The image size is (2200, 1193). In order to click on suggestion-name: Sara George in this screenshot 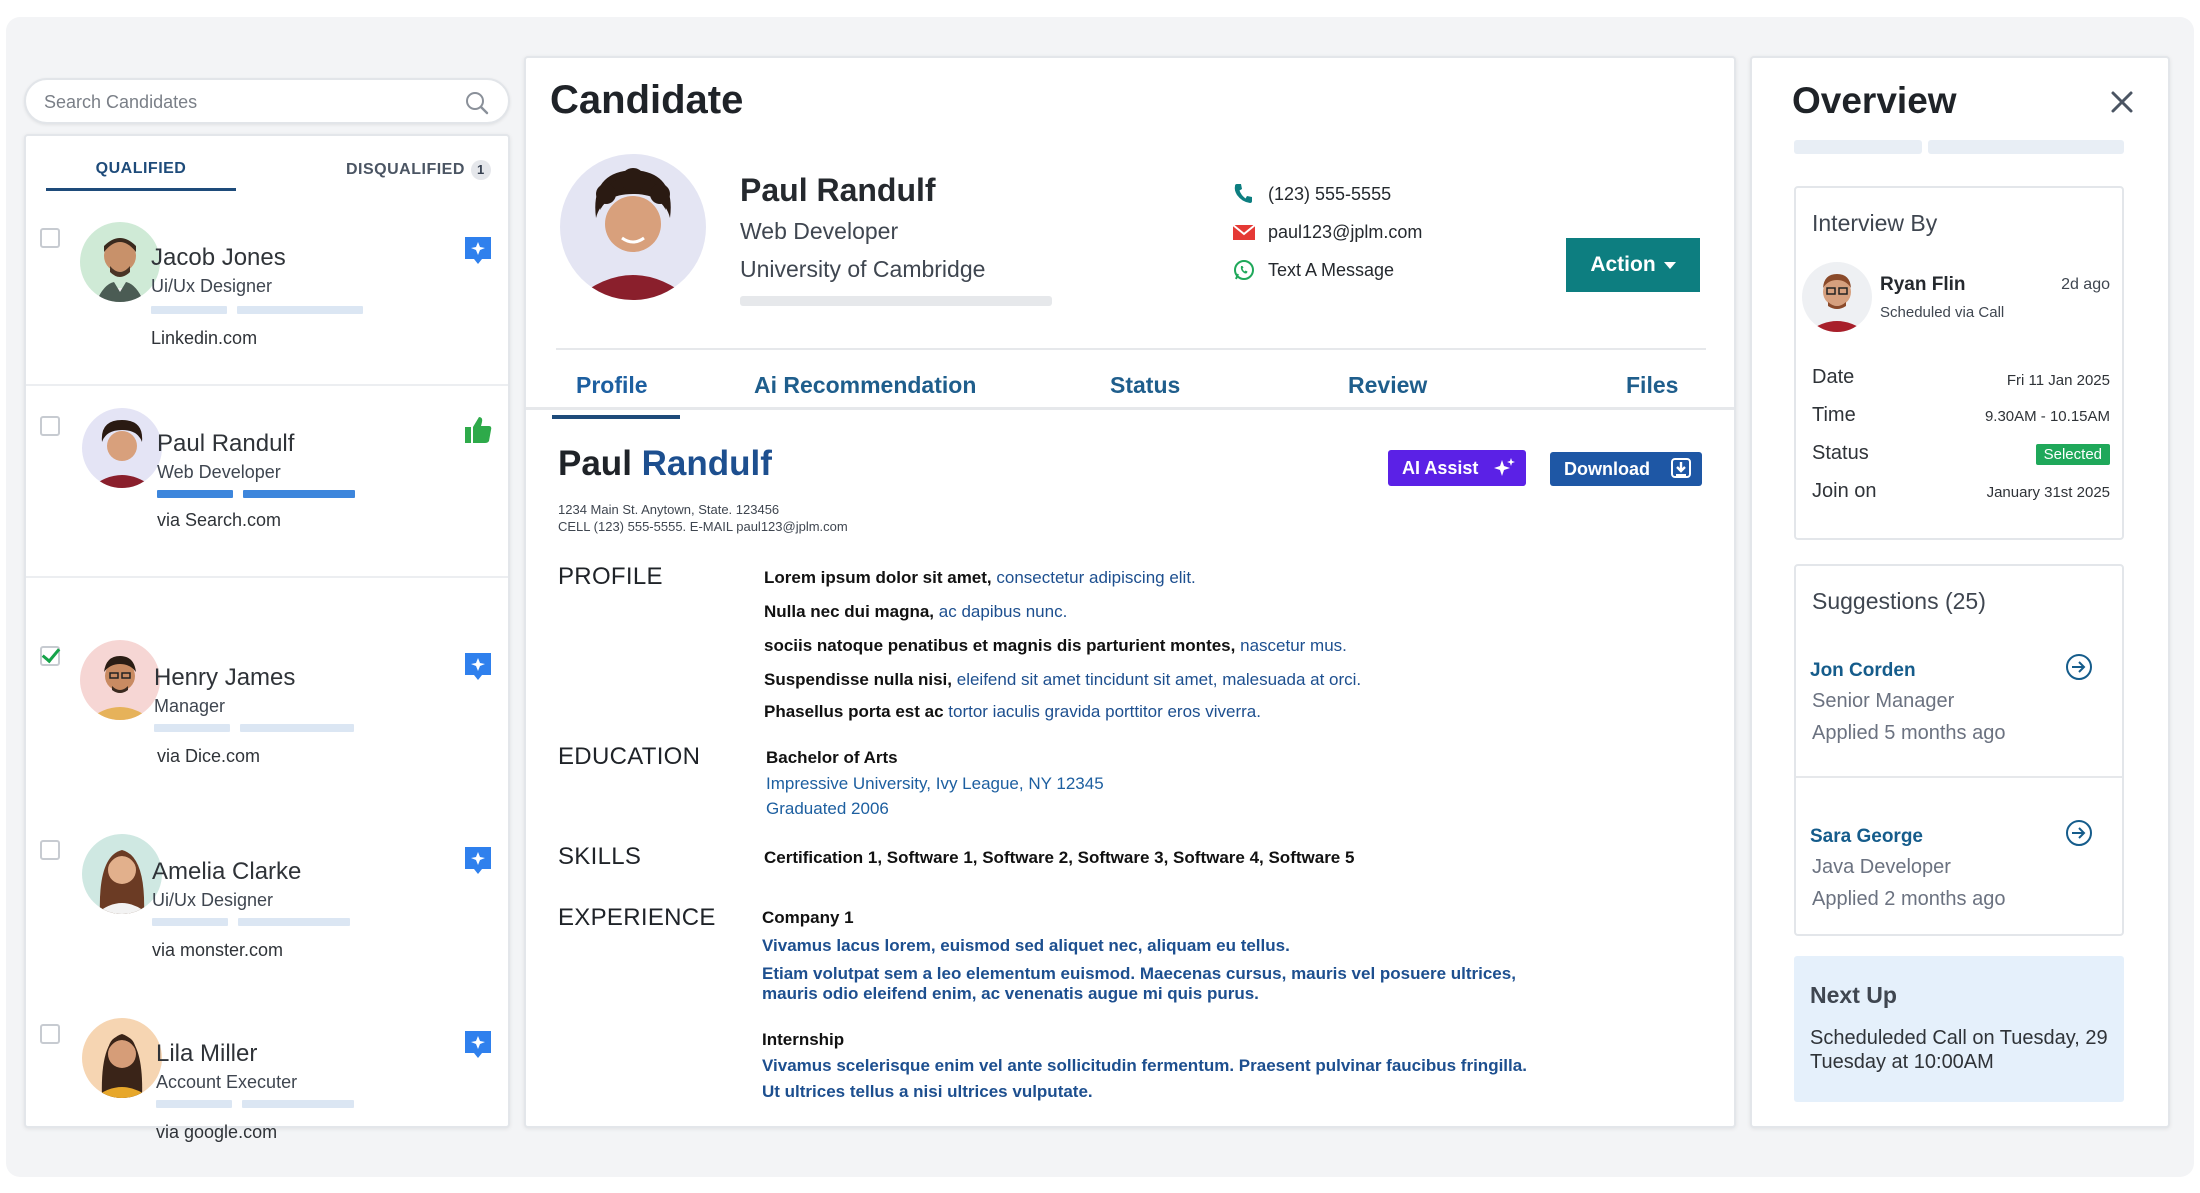, I will do `click(1866, 837)`.